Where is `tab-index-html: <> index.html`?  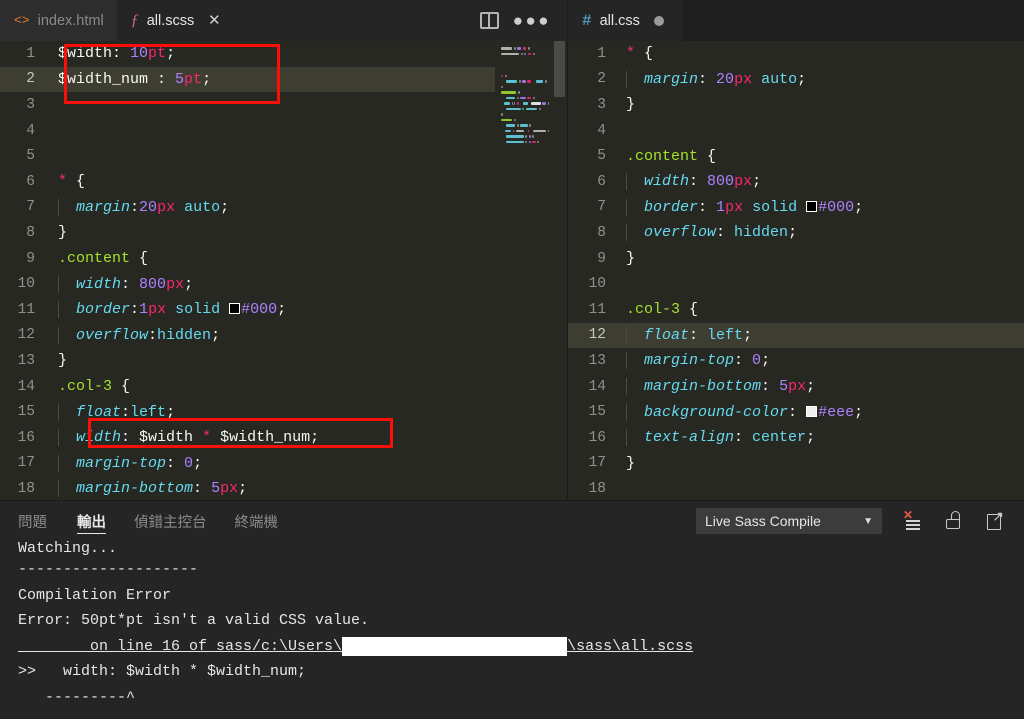
tab-index-html: <> index.html is located at coordinates (58, 20).